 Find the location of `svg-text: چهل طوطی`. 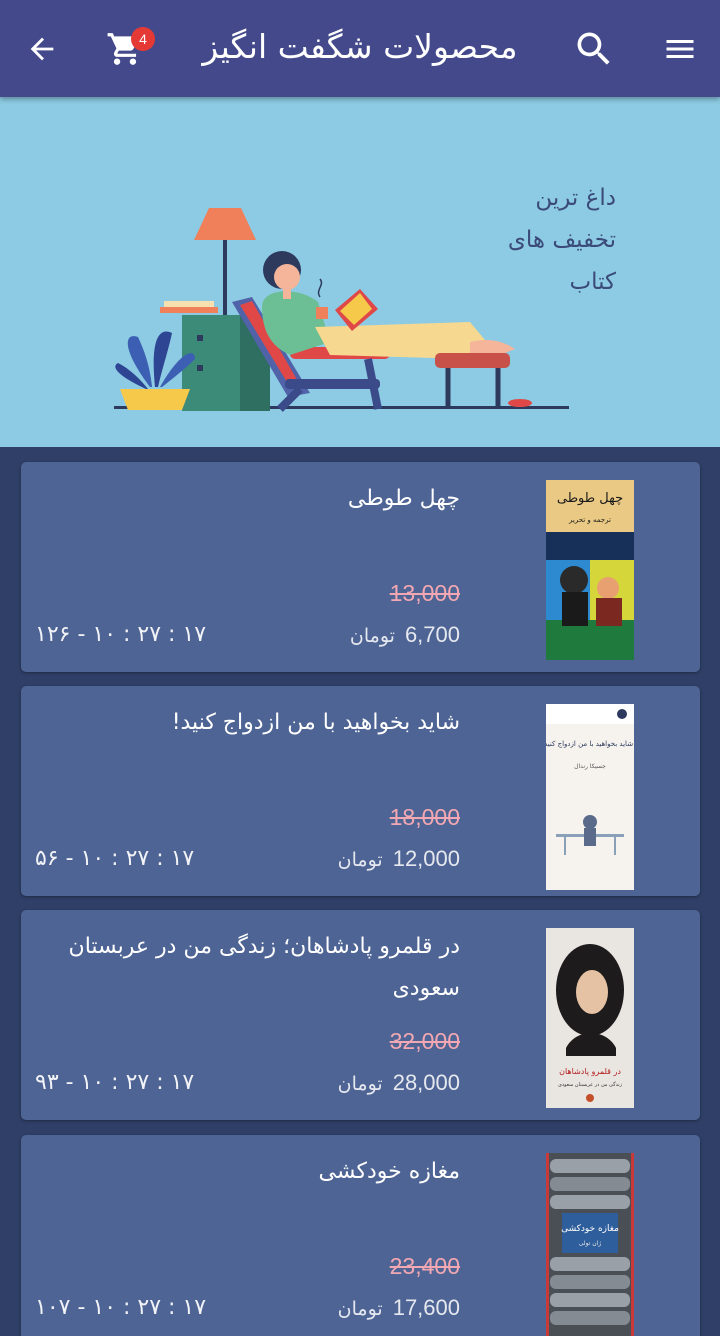

svg-text: چهل طوطی is located at coordinates (590, 498).